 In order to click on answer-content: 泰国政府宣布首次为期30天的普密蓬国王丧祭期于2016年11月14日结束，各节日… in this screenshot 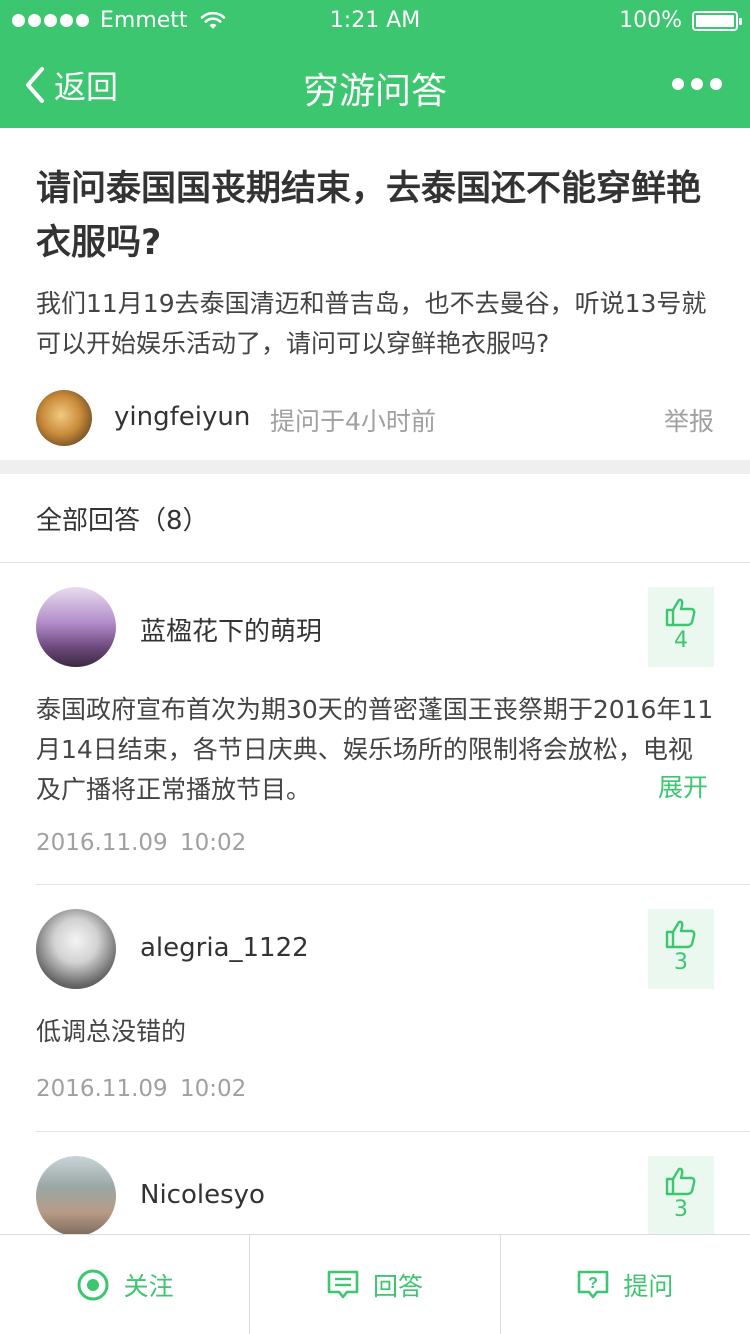, I will do `click(375, 749)`.